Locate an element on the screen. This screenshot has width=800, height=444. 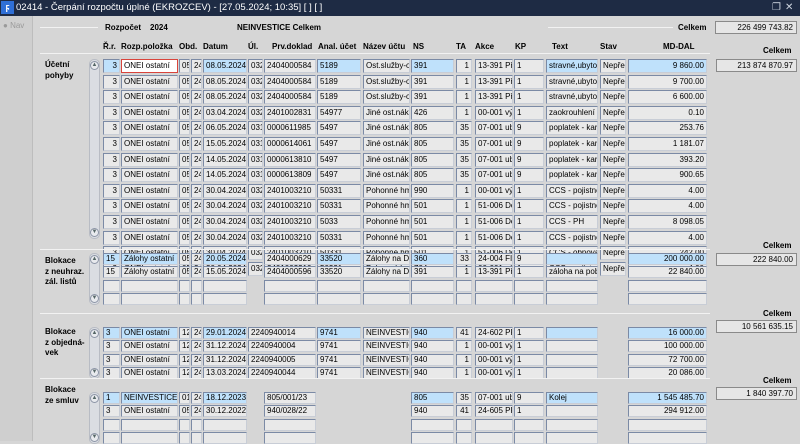
cell-md-dal: 4.00 is located at coordinates (667, 238).